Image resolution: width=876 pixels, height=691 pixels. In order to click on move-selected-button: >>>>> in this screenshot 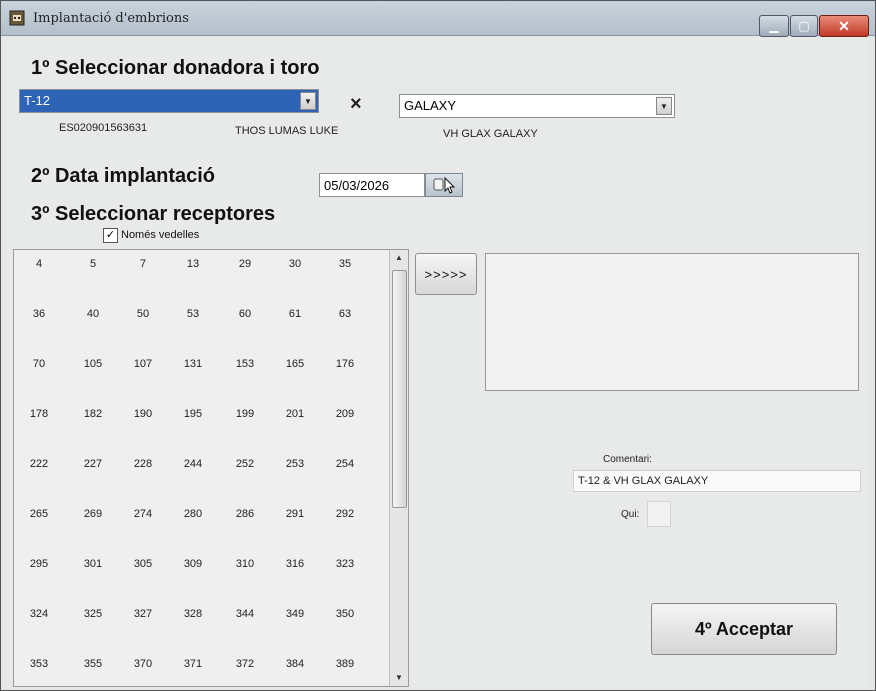, I will do `click(446, 274)`.